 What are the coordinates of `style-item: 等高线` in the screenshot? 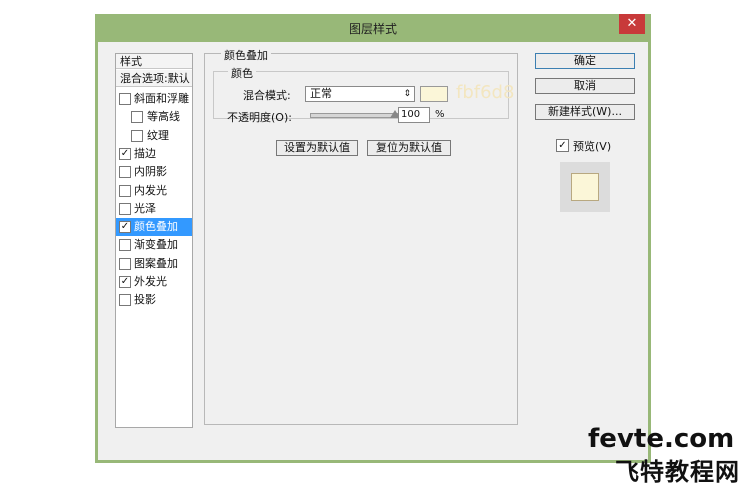 It's located at (154, 117).